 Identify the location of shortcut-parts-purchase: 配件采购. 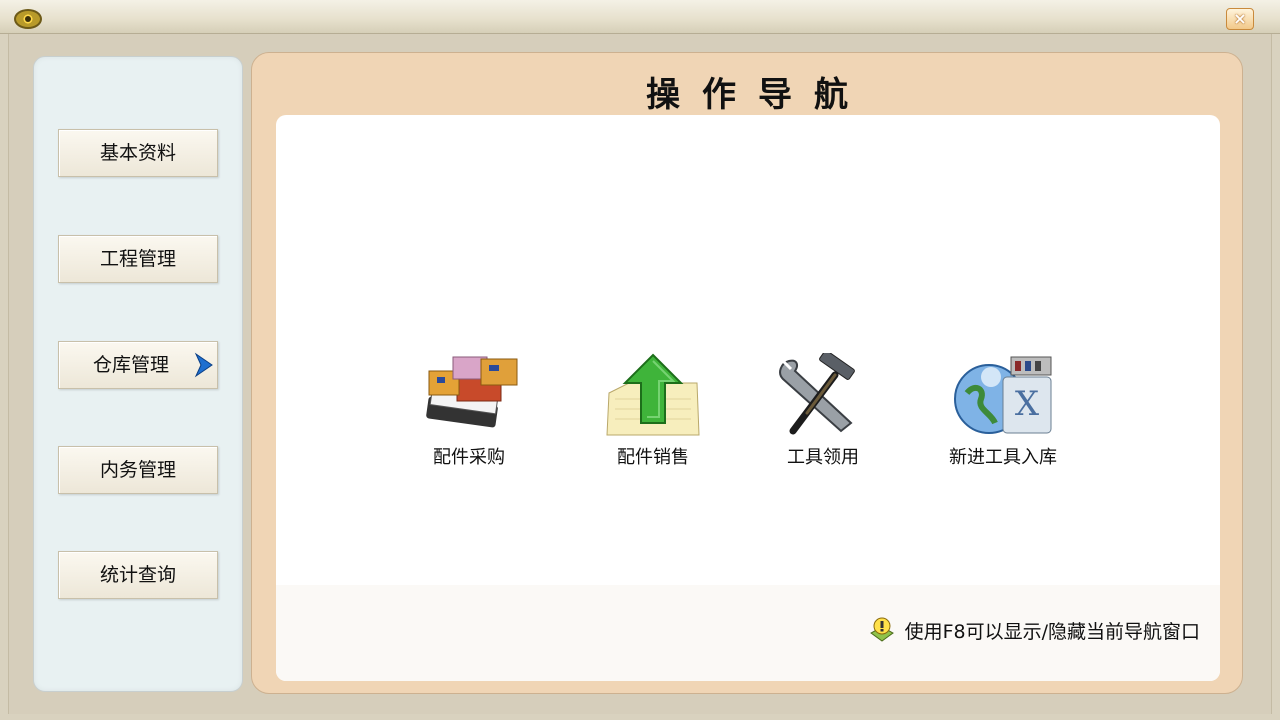
(469, 411).